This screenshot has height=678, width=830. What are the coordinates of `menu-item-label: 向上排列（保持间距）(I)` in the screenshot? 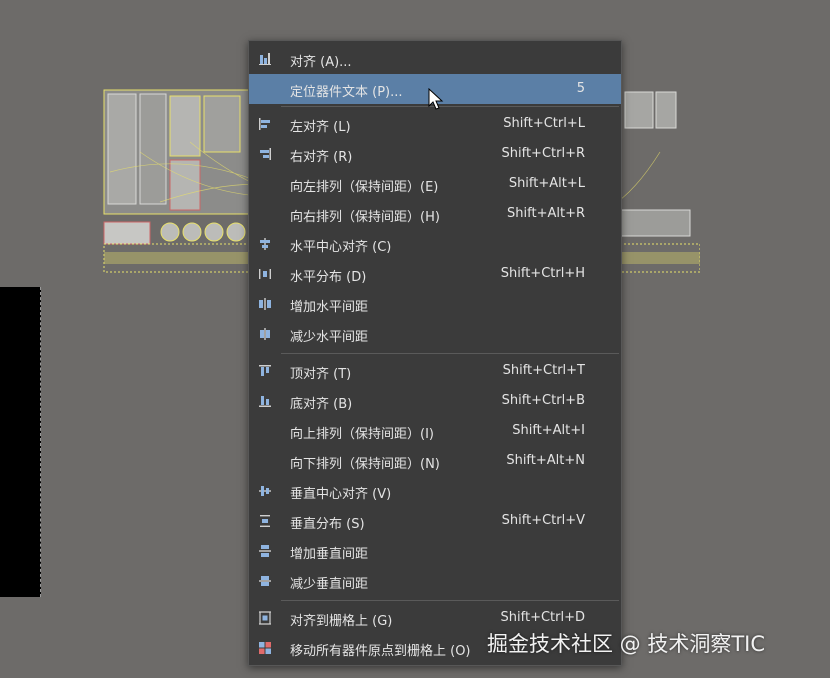 It's located at (362, 434).